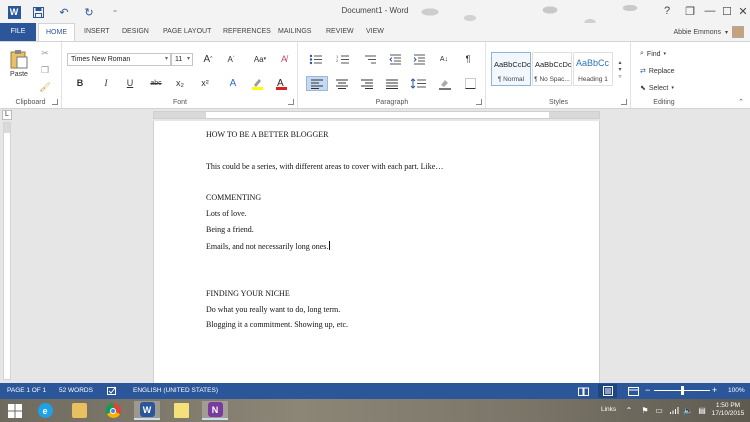 The image size is (750, 422). What do you see at coordinates (45, 53) in the screenshot?
I see `cut-icon: ✂` at bounding box center [45, 53].